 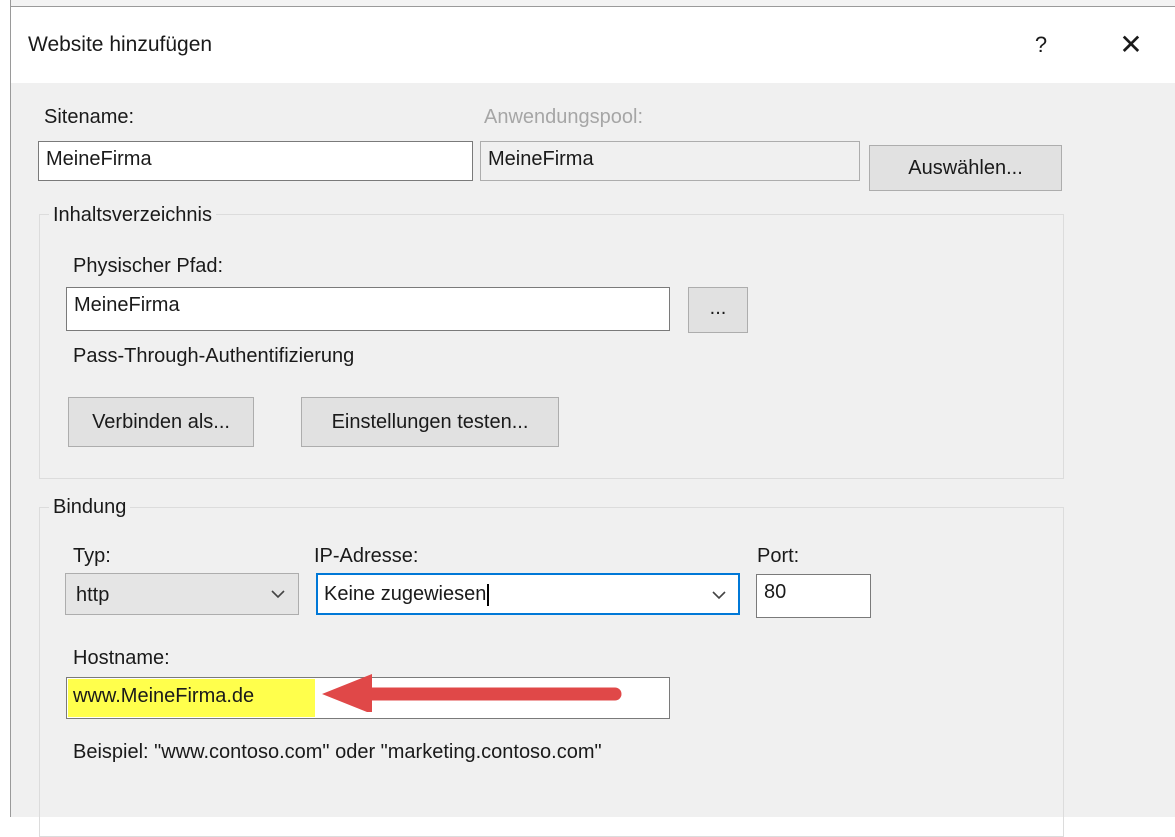 I want to click on dialog-title: Website hinzufügen, so click(x=120, y=44).